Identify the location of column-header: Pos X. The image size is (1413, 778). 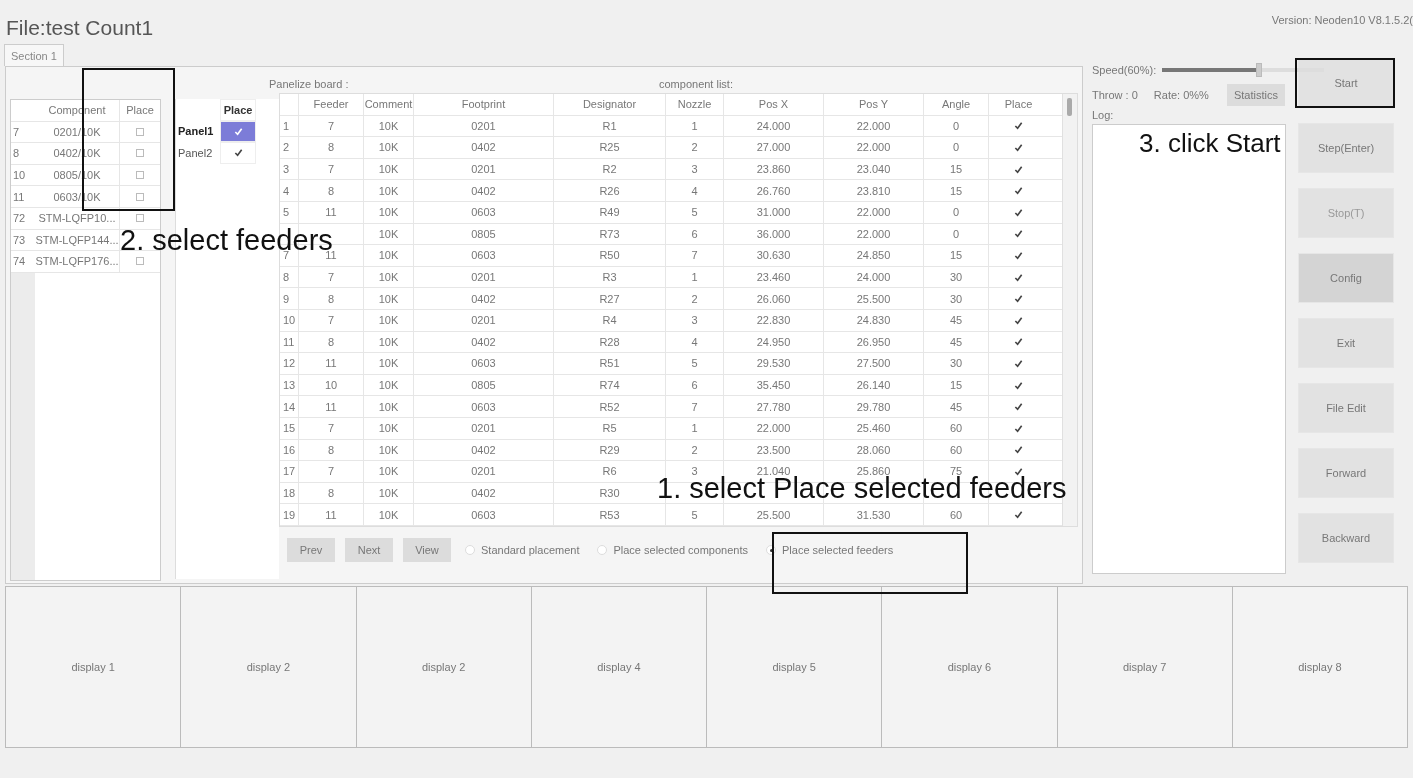
(773, 104).